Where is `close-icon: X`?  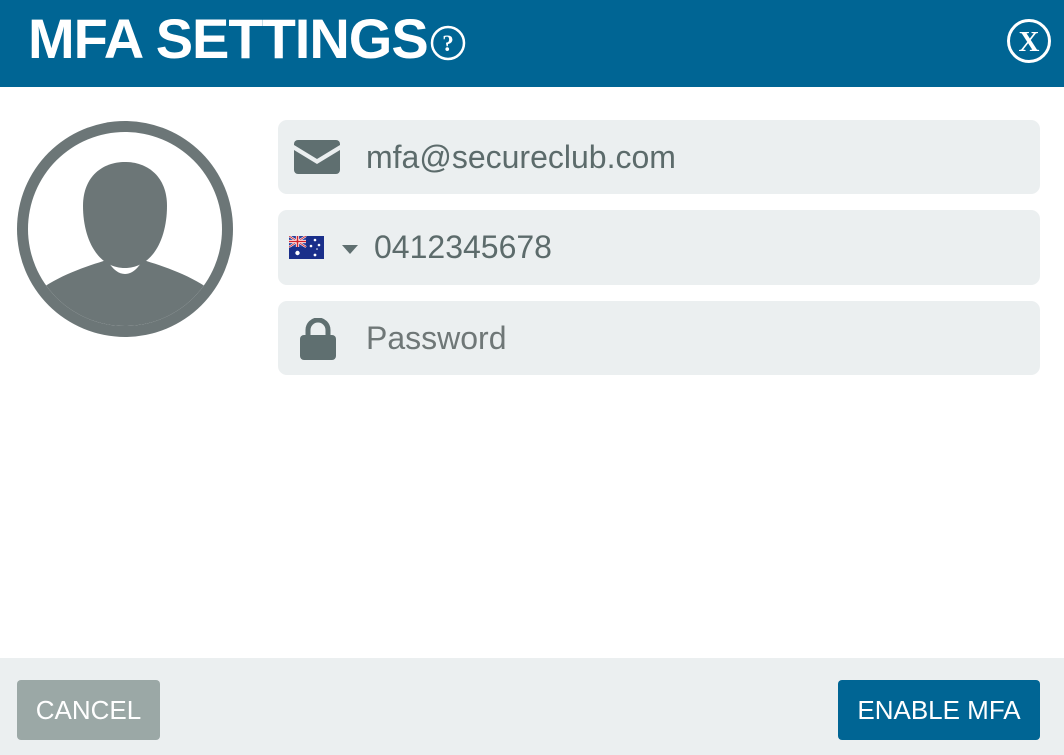 close-icon: X is located at coordinates (1029, 42).